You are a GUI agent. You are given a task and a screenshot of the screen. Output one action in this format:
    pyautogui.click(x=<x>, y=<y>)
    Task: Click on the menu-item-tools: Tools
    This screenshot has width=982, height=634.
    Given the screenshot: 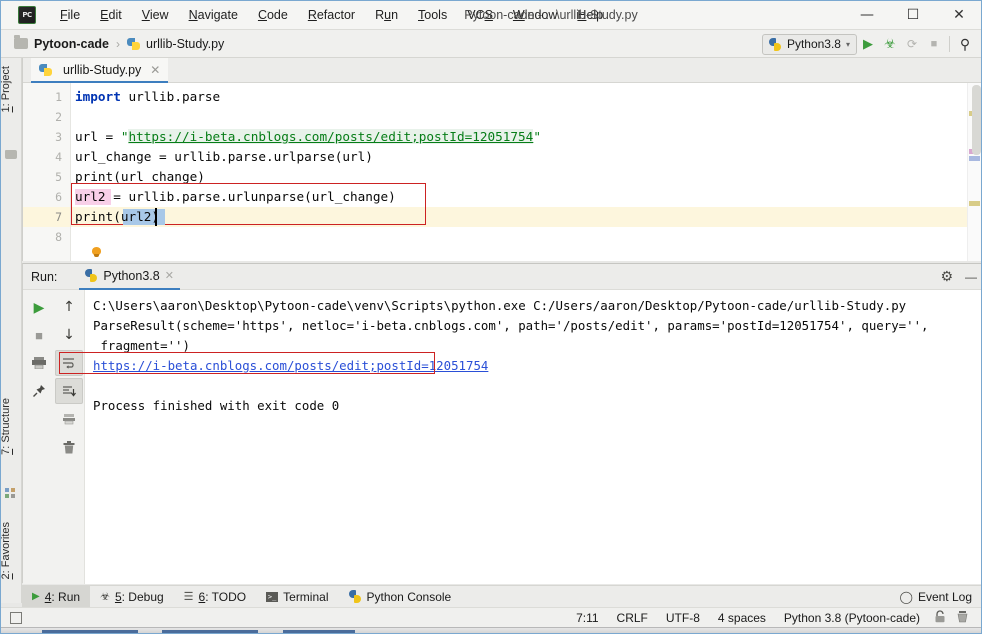 What is the action you would take?
    pyautogui.click(x=432, y=15)
    